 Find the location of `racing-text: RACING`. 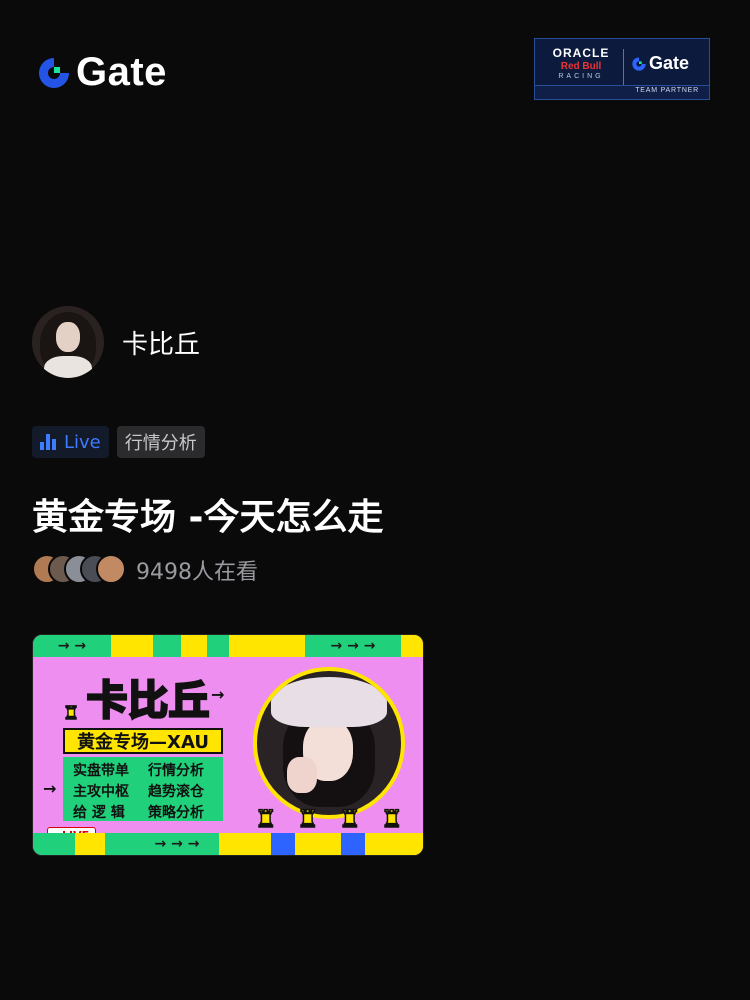

racing-text: RACING is located at coordinates (581, 76).